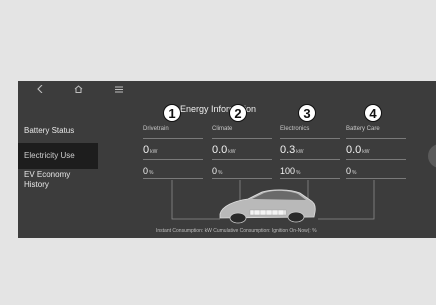 Image resolution: width=436 pixels, height=305 pixels. I want to click on callout-badge-1: 1, so click(172, 113).